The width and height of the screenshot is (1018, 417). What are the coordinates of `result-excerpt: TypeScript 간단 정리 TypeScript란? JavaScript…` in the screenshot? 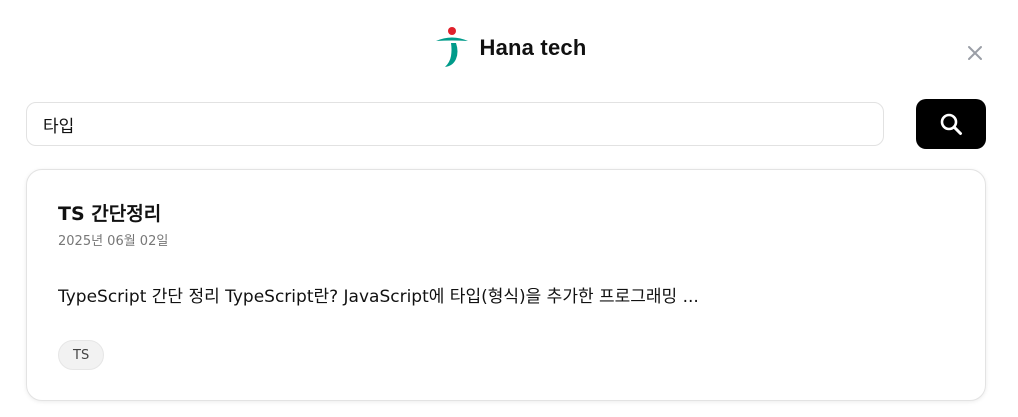 It's located at (378, 297).